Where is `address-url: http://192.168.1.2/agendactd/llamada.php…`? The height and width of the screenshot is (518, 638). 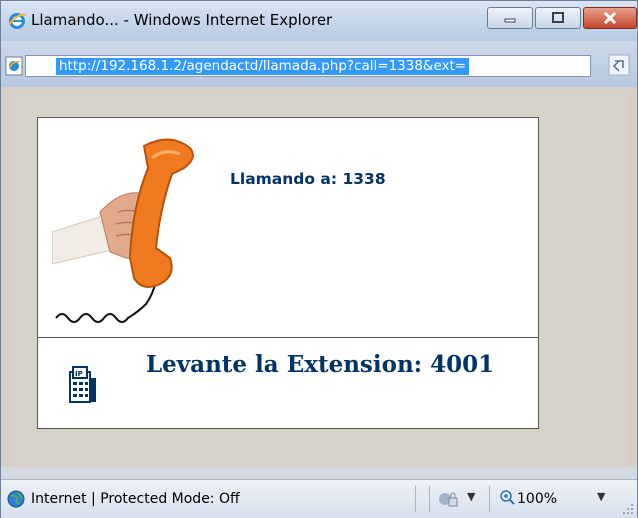
address-url: http://192.168.1.2/agendactd/llamada.php… is located at coordinates (263, 66).